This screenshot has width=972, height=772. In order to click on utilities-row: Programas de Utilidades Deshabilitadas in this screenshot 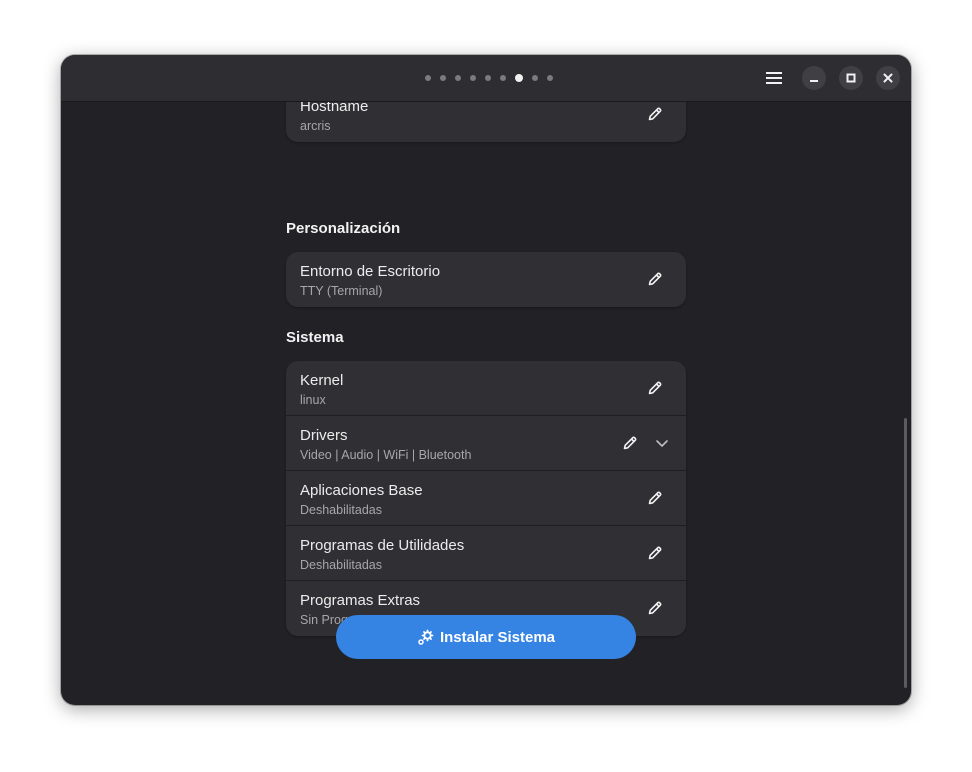, I will do `click(486, 553)`.